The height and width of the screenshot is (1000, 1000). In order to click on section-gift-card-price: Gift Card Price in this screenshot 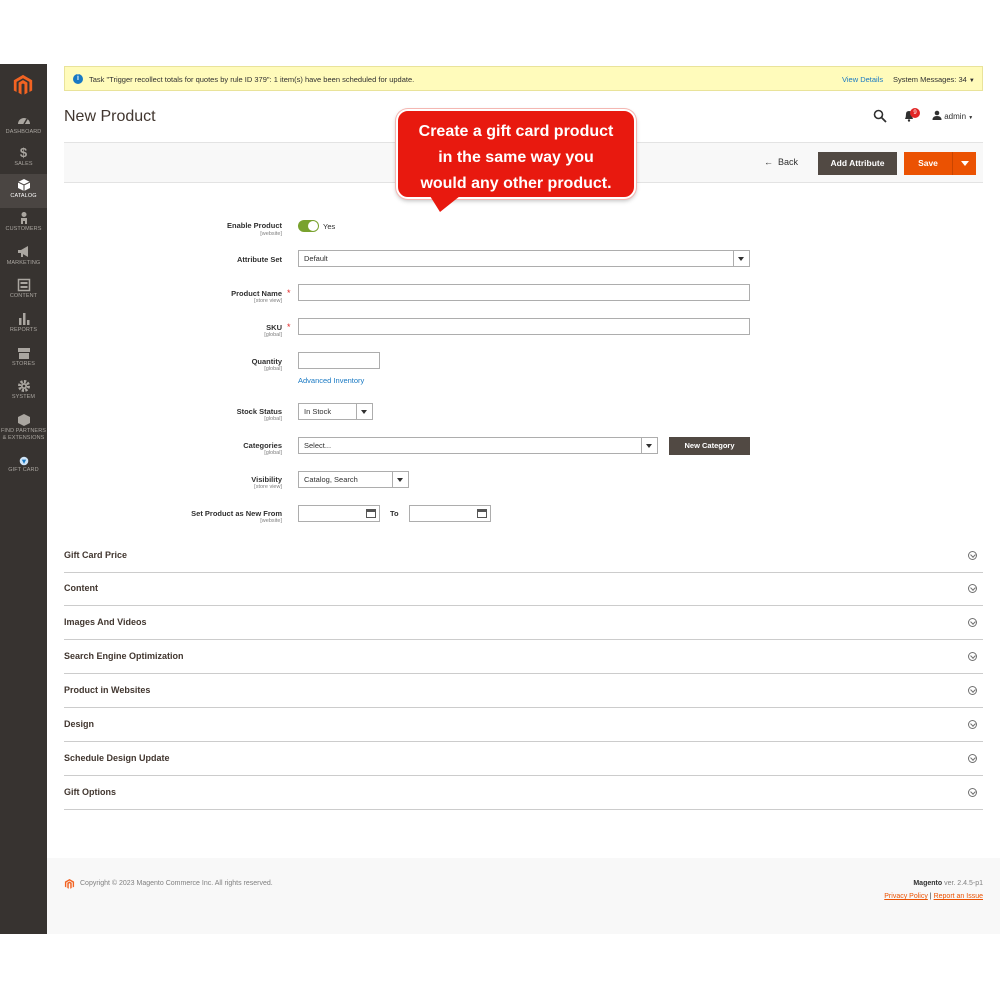, I will do `click(523, 556)`.